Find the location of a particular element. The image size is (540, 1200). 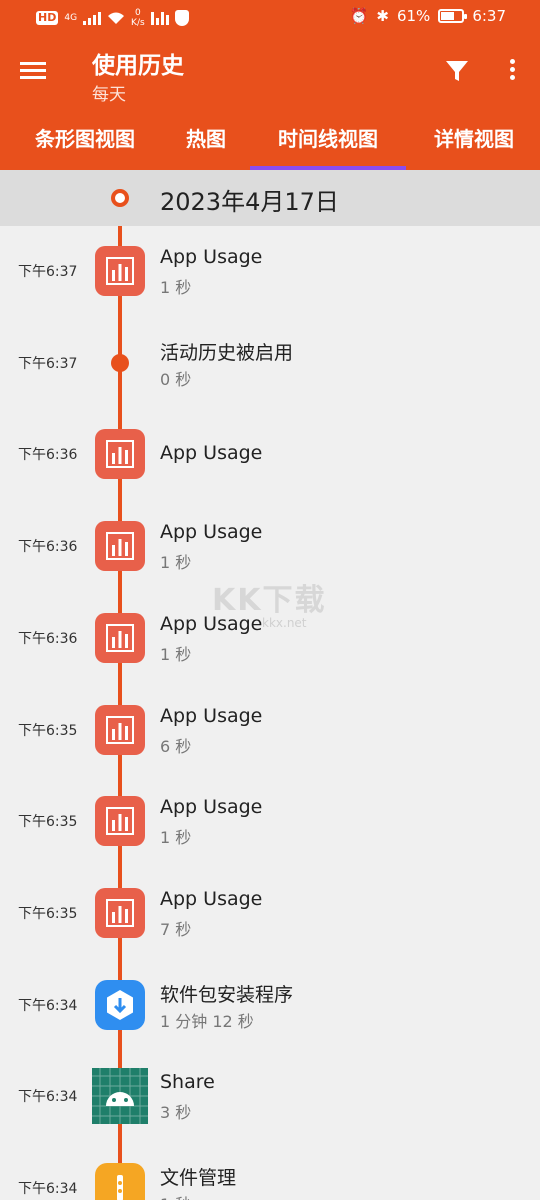

android-icon is located at coordinates (120, 1096).